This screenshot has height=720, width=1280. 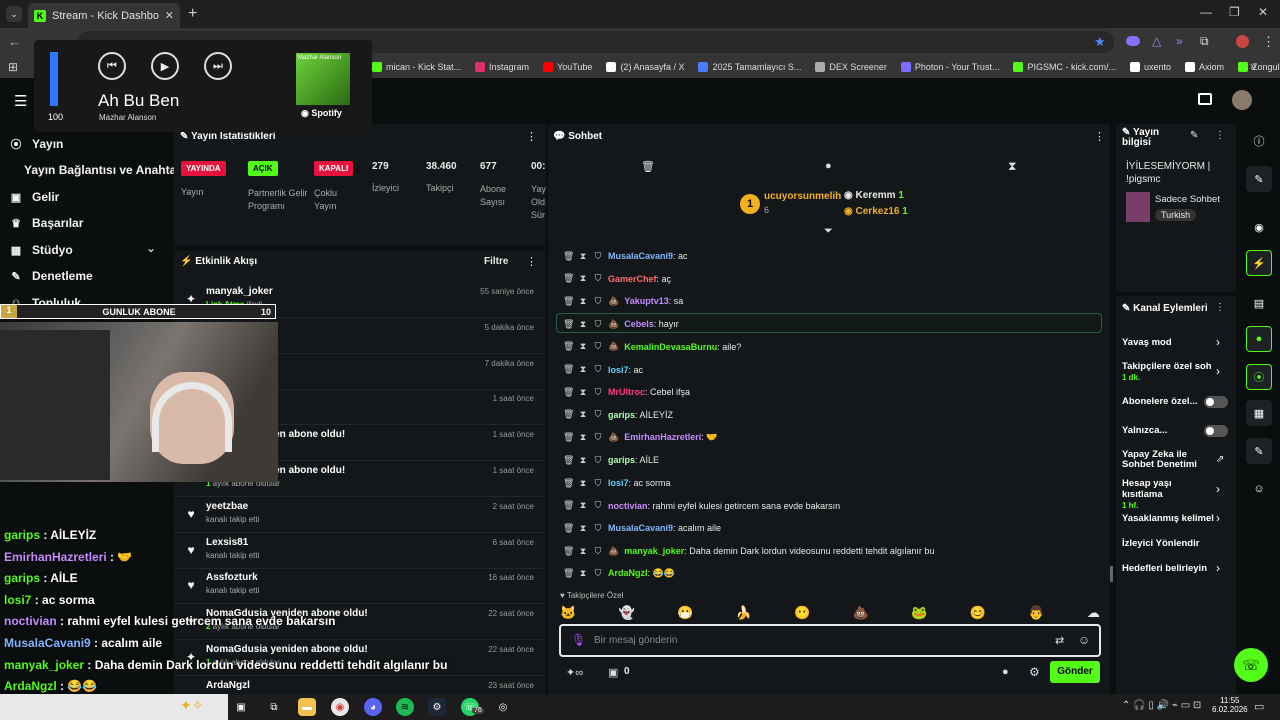 What do you see at coordinates (1059, 640) in the screenshot?
I see `translate-icon: ⇄` at bounding box center [1059, 640].